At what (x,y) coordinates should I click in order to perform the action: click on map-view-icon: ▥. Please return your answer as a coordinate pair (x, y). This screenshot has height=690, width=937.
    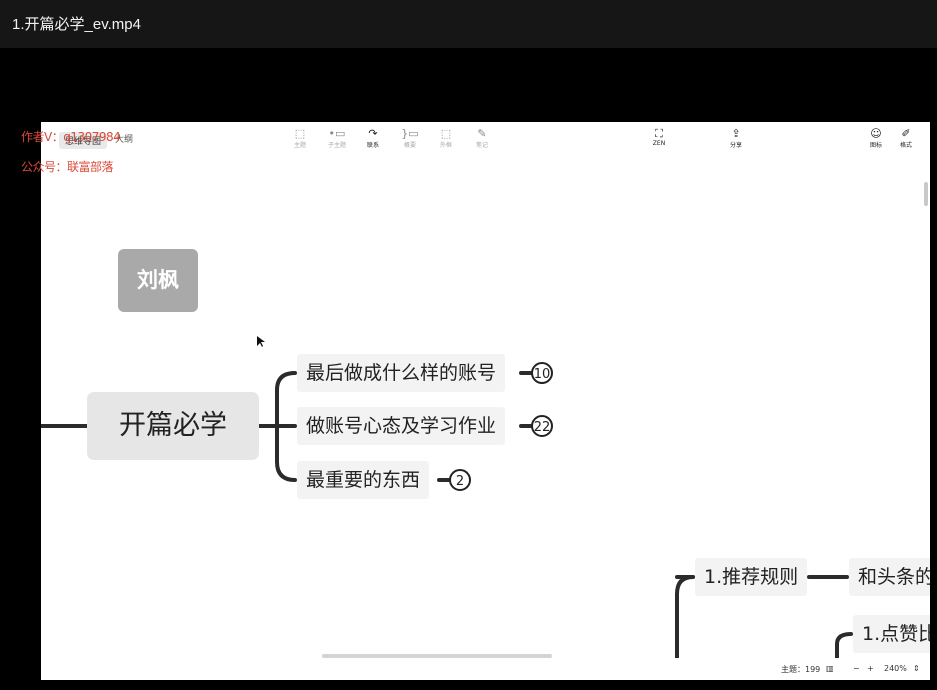
    Looking at the image, I should click on (830, 668).